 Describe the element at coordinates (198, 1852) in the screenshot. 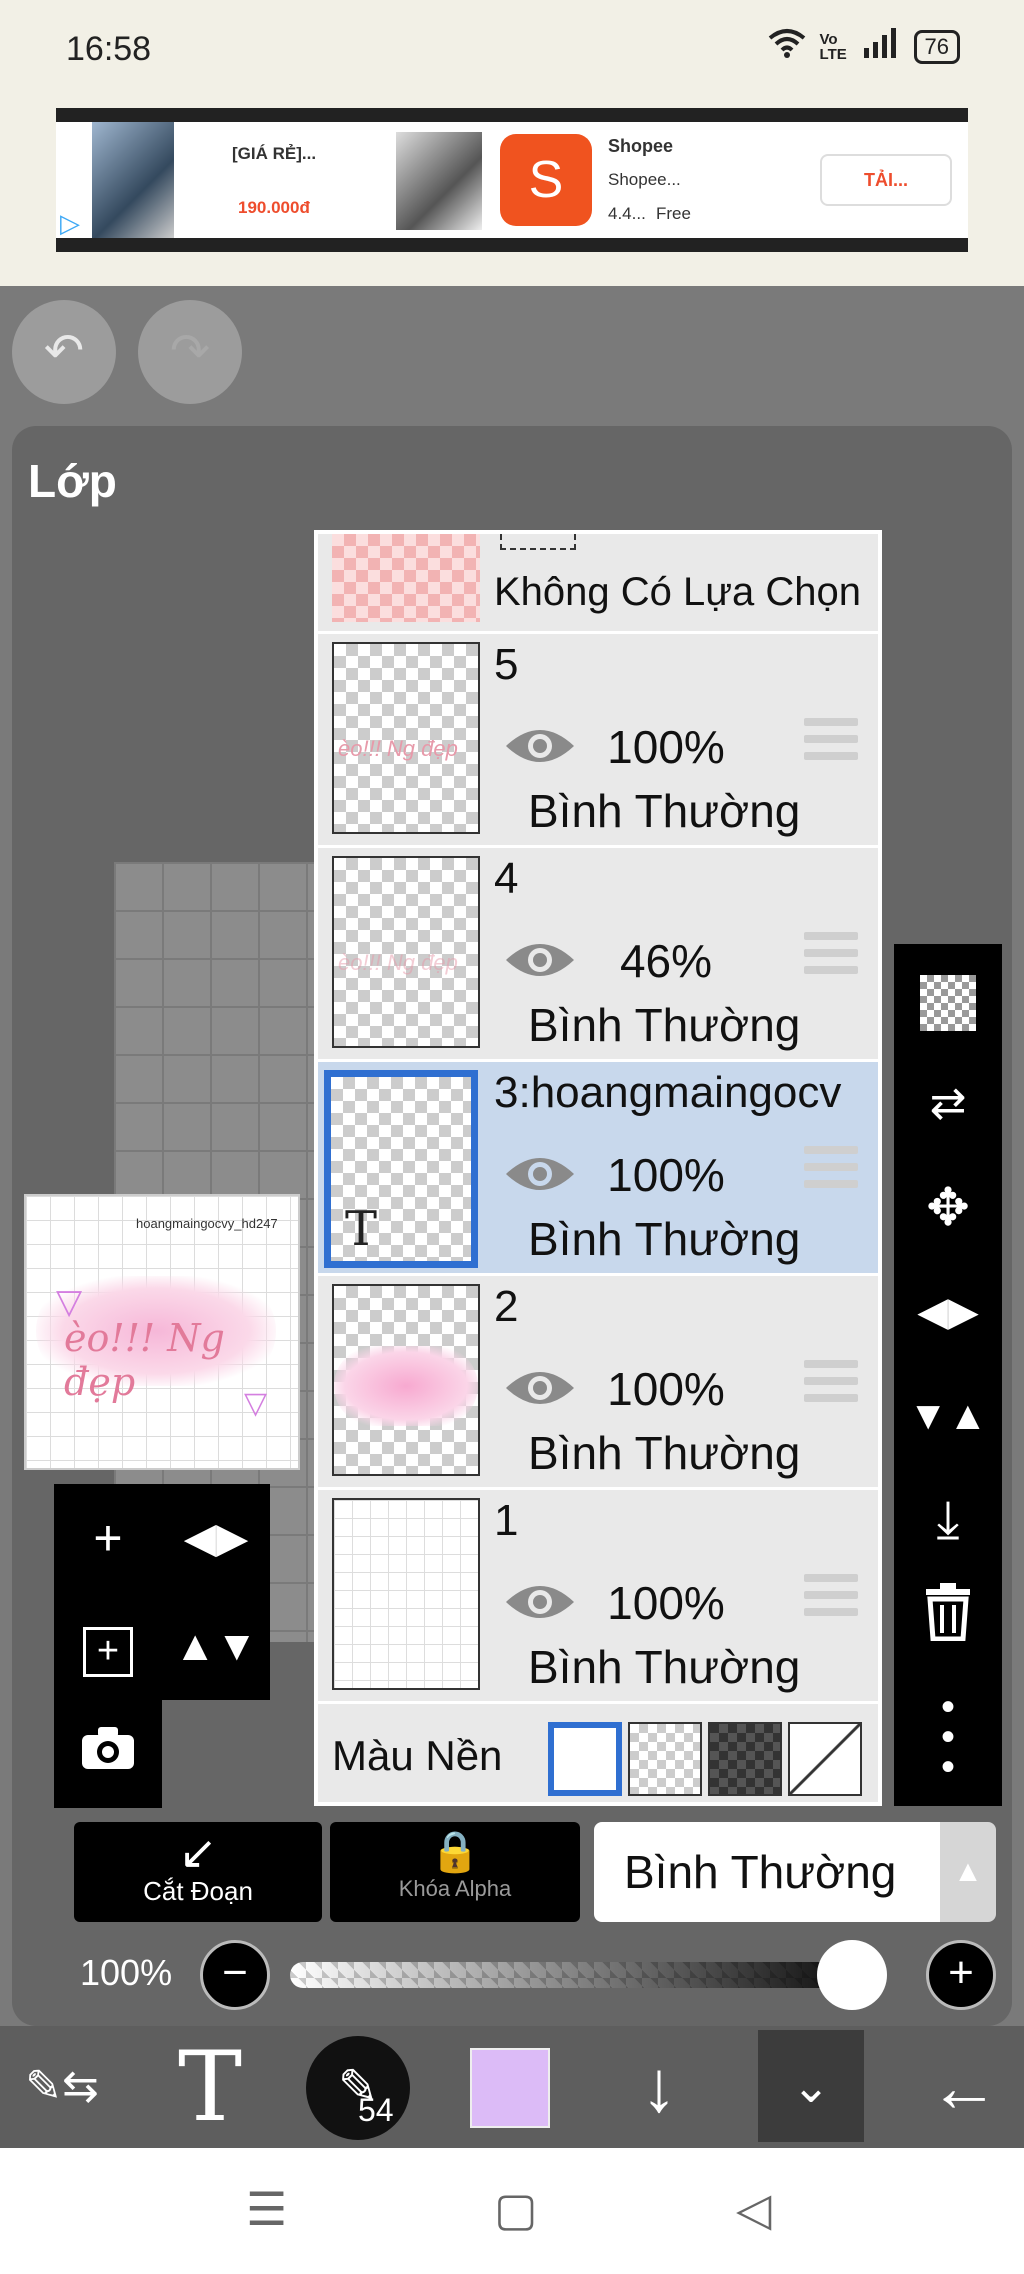

I see `clip-arrow-icon: ↙` at that location.